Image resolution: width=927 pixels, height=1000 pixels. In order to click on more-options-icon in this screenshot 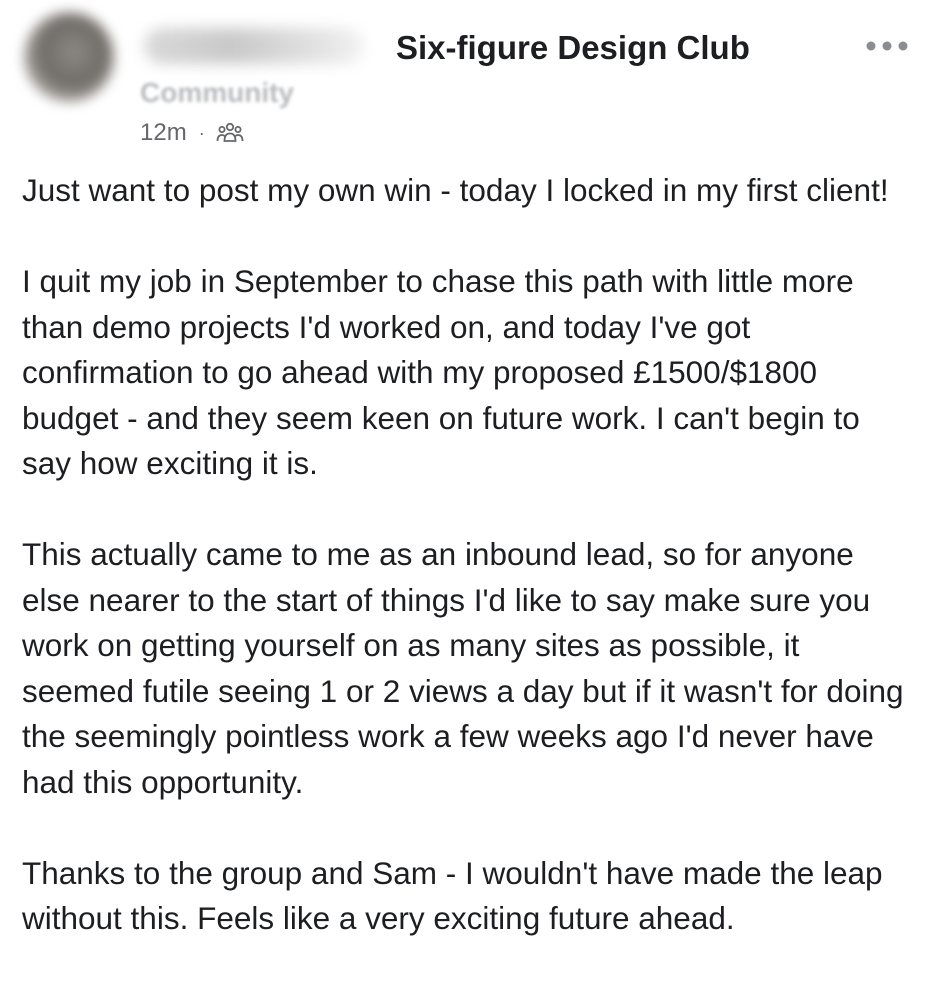, I will do `click(887, 46)`.